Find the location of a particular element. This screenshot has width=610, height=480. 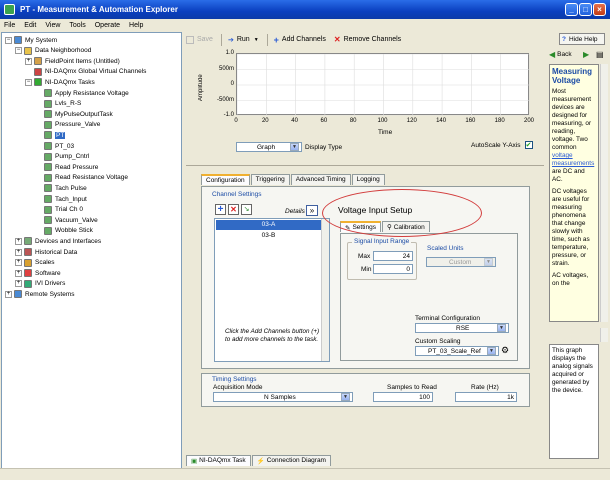

tree-item: + Software is located at coordinates (38, 273).